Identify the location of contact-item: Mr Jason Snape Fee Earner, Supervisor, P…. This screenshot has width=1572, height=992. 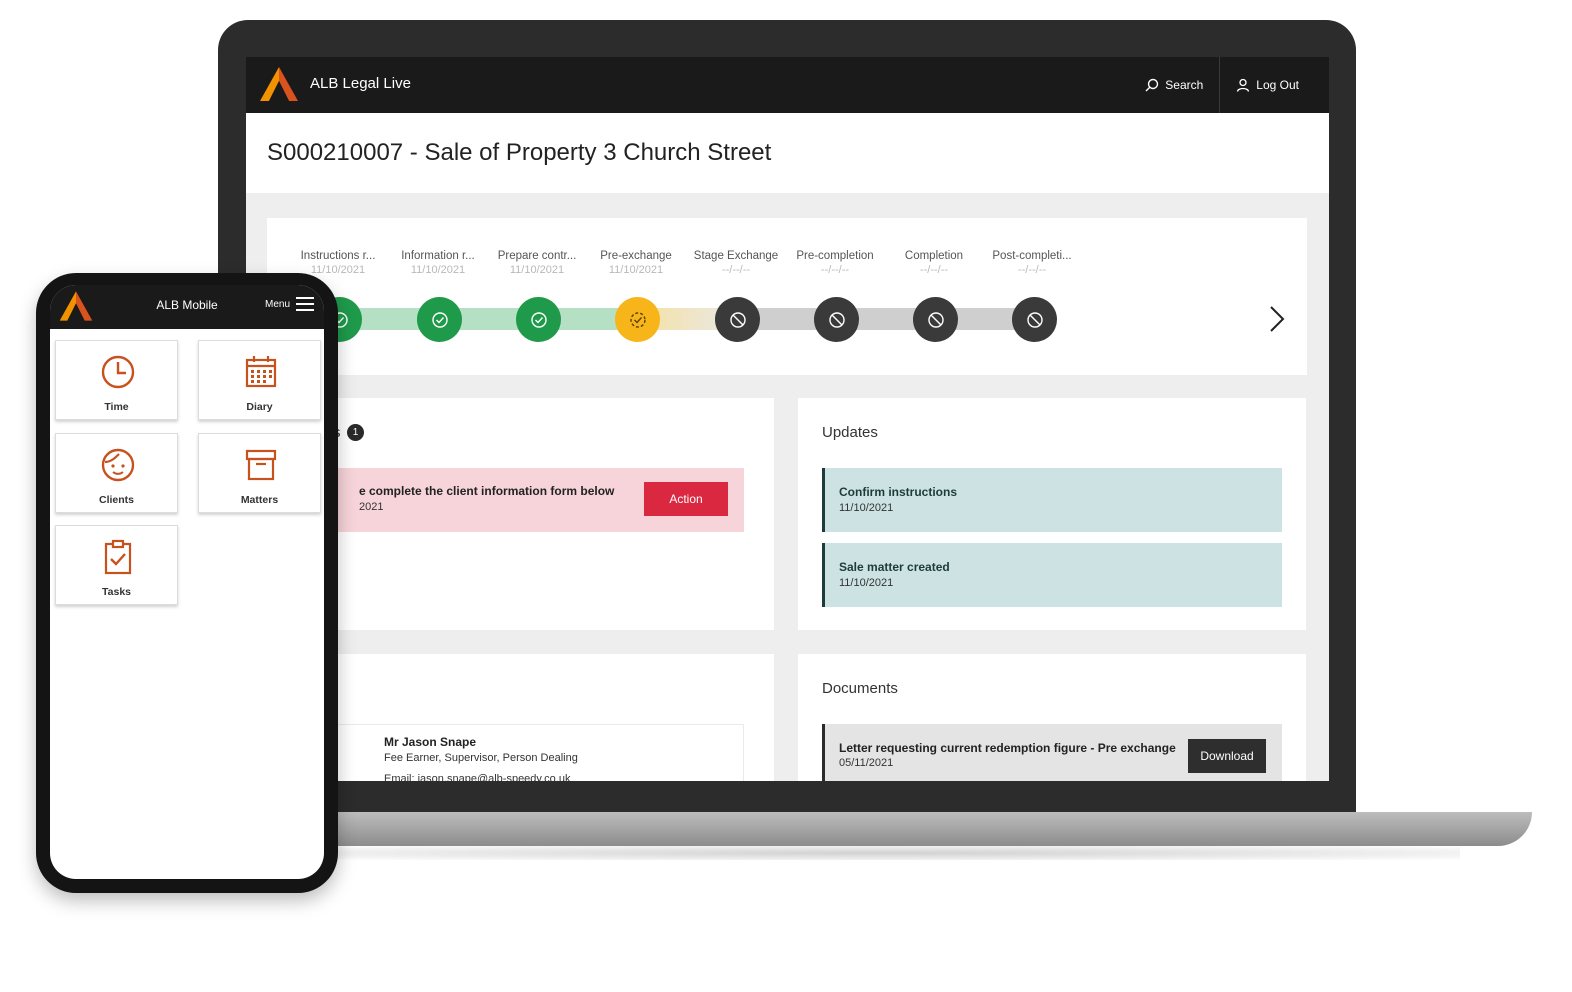
(517, 752).